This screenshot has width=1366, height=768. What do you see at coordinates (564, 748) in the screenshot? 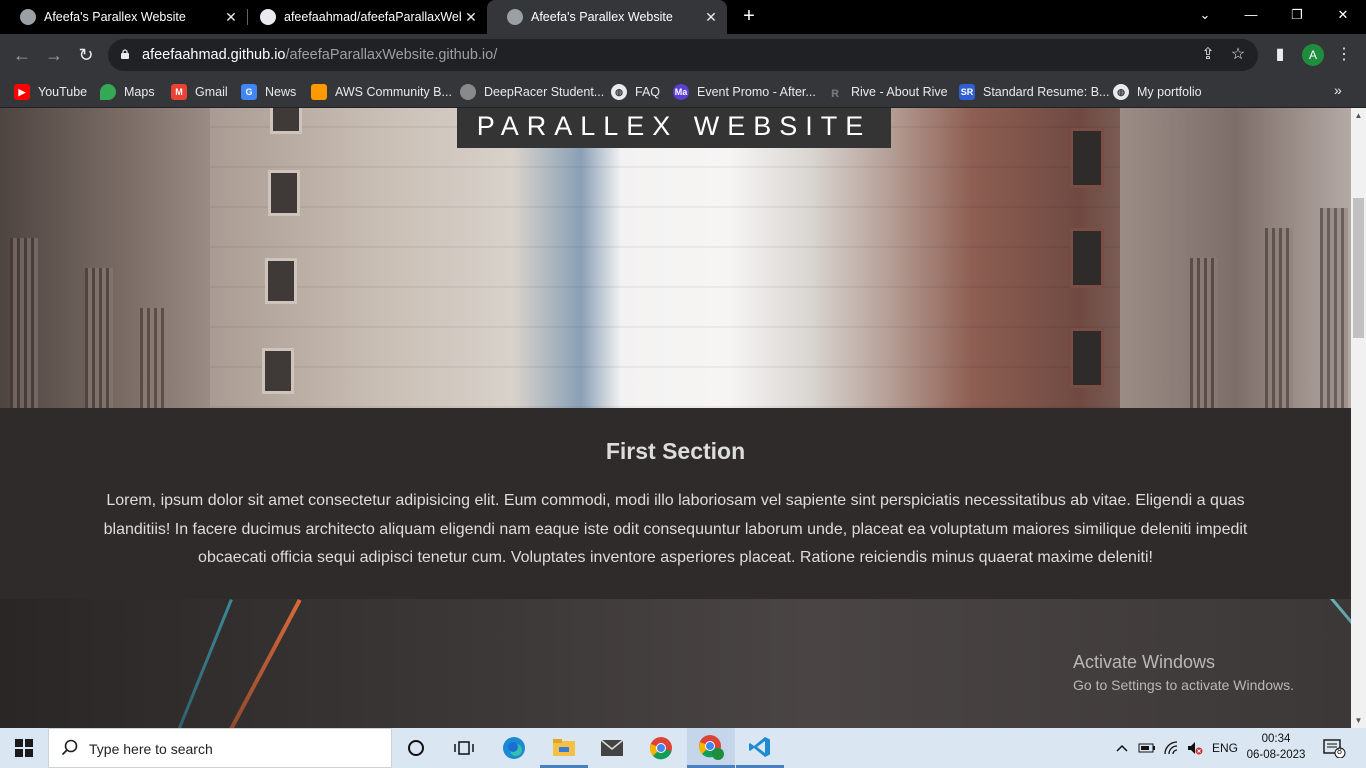
I see `file-explorer-icon` at bounding box center [564, 748].